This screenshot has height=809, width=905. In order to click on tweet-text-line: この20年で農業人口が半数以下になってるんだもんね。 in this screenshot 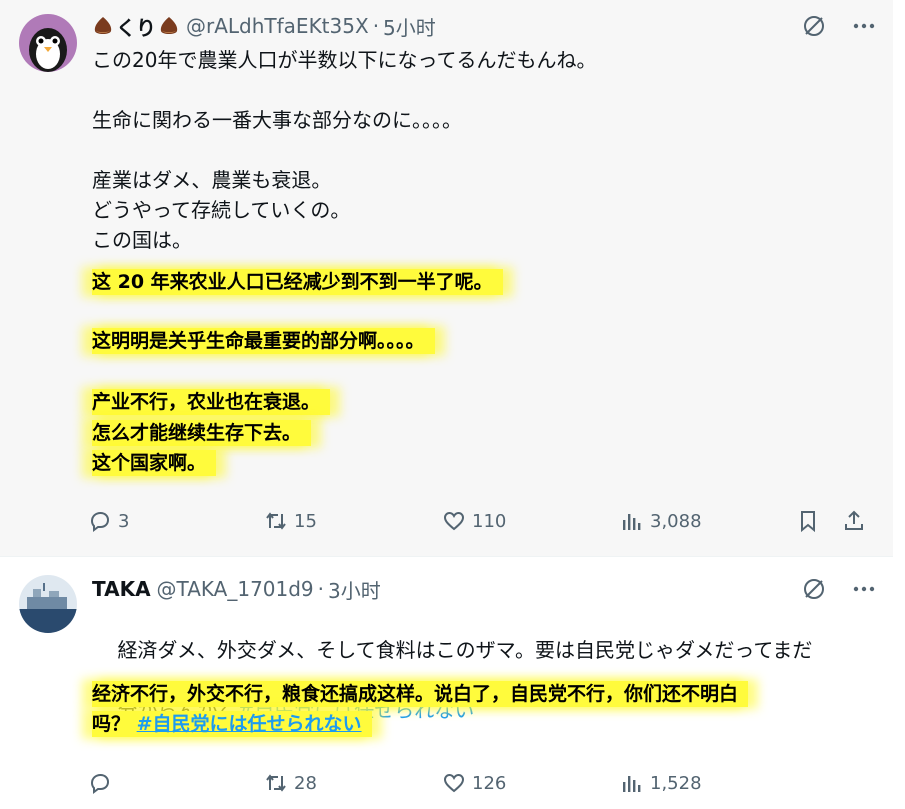, I will do `click(344, 60)`.